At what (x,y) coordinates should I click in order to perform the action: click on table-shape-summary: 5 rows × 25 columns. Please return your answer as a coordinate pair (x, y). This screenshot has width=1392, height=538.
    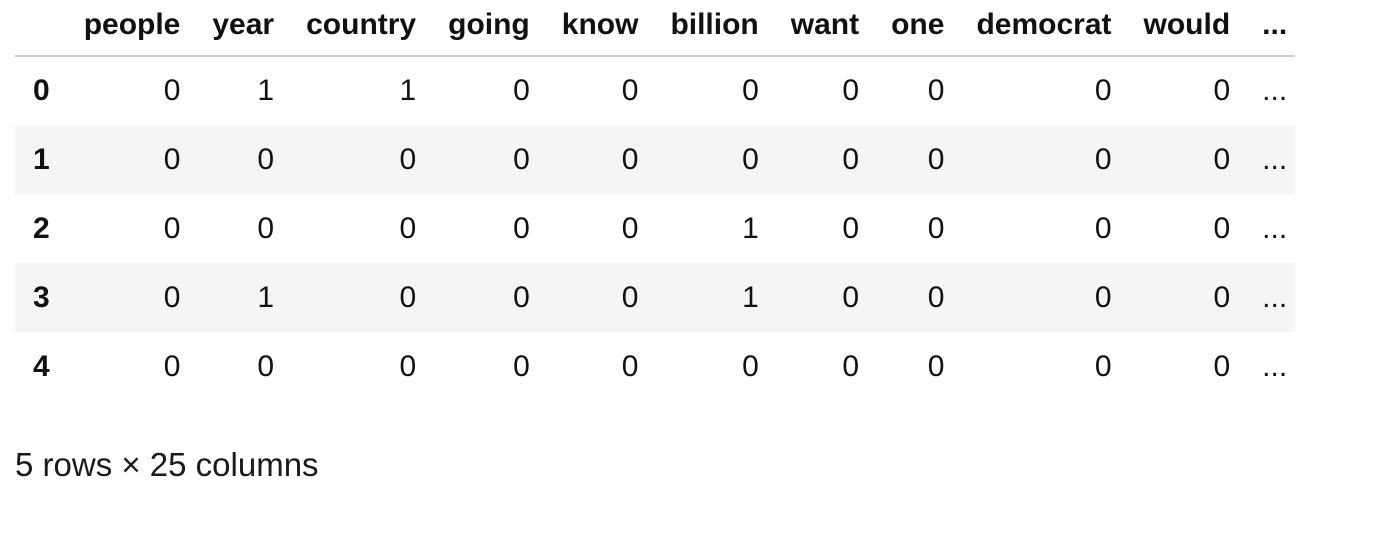
    Looking at the image, I should click on (167, 464).